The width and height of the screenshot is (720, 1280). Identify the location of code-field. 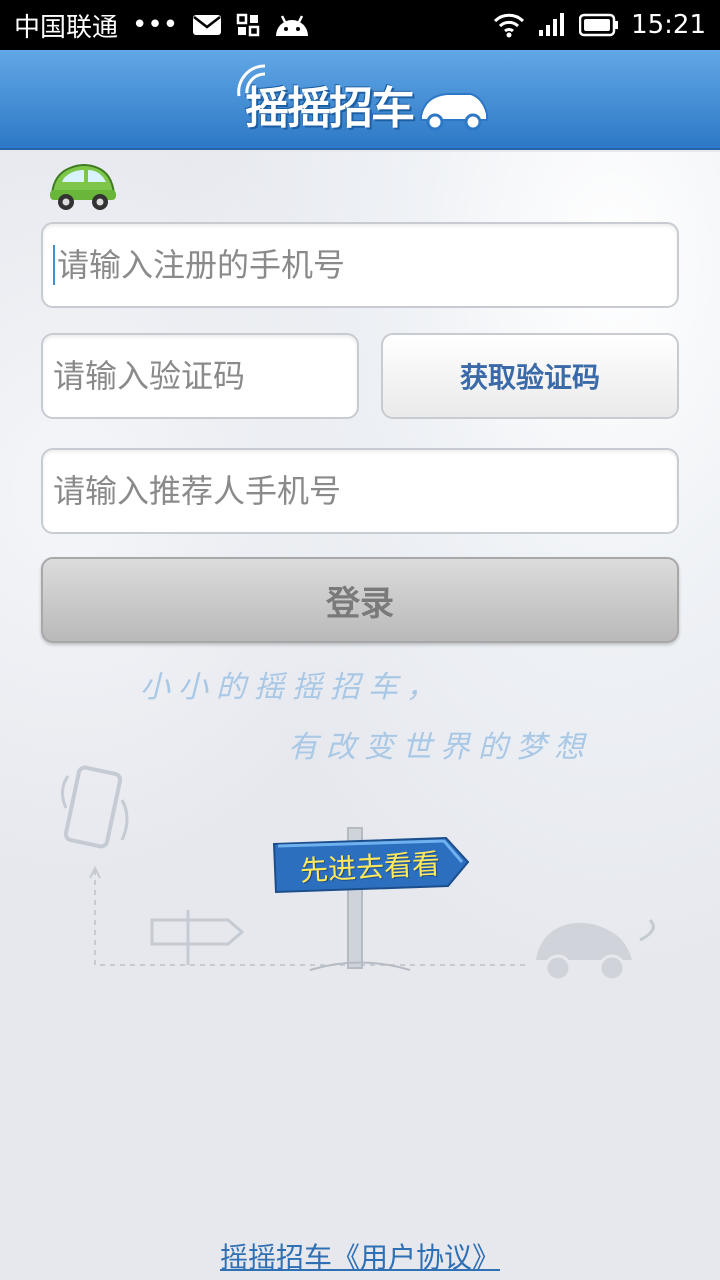
(200, 376).